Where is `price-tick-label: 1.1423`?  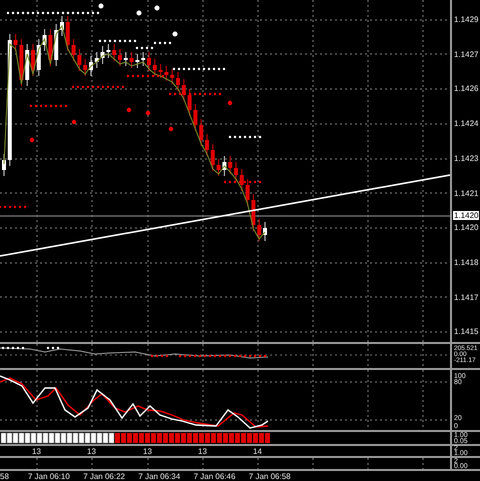
price-tick-label: 1.1423 is located at coordinates (466, 158).